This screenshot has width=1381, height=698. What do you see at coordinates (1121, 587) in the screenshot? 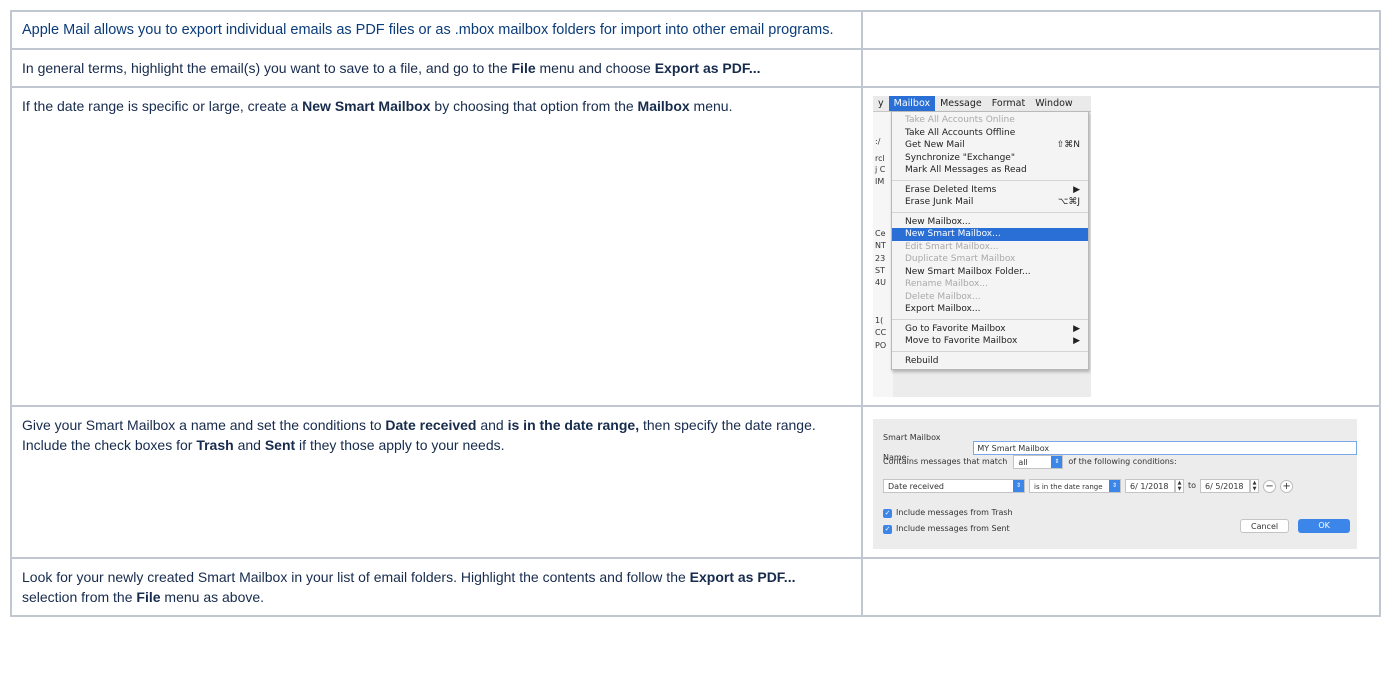
I see `empty-cell` at bounding box center [1121, 587].